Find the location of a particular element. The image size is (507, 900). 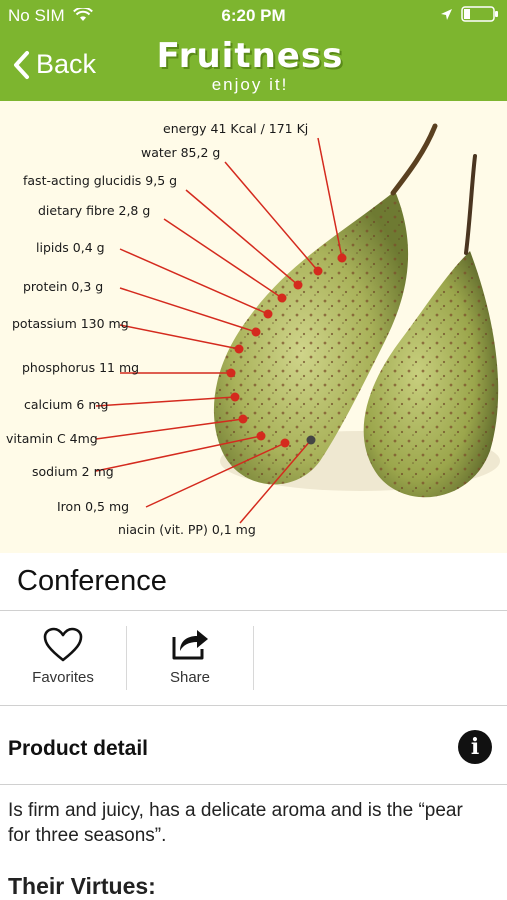

favorites-button: Favorites is located at coordinates (63, 658).